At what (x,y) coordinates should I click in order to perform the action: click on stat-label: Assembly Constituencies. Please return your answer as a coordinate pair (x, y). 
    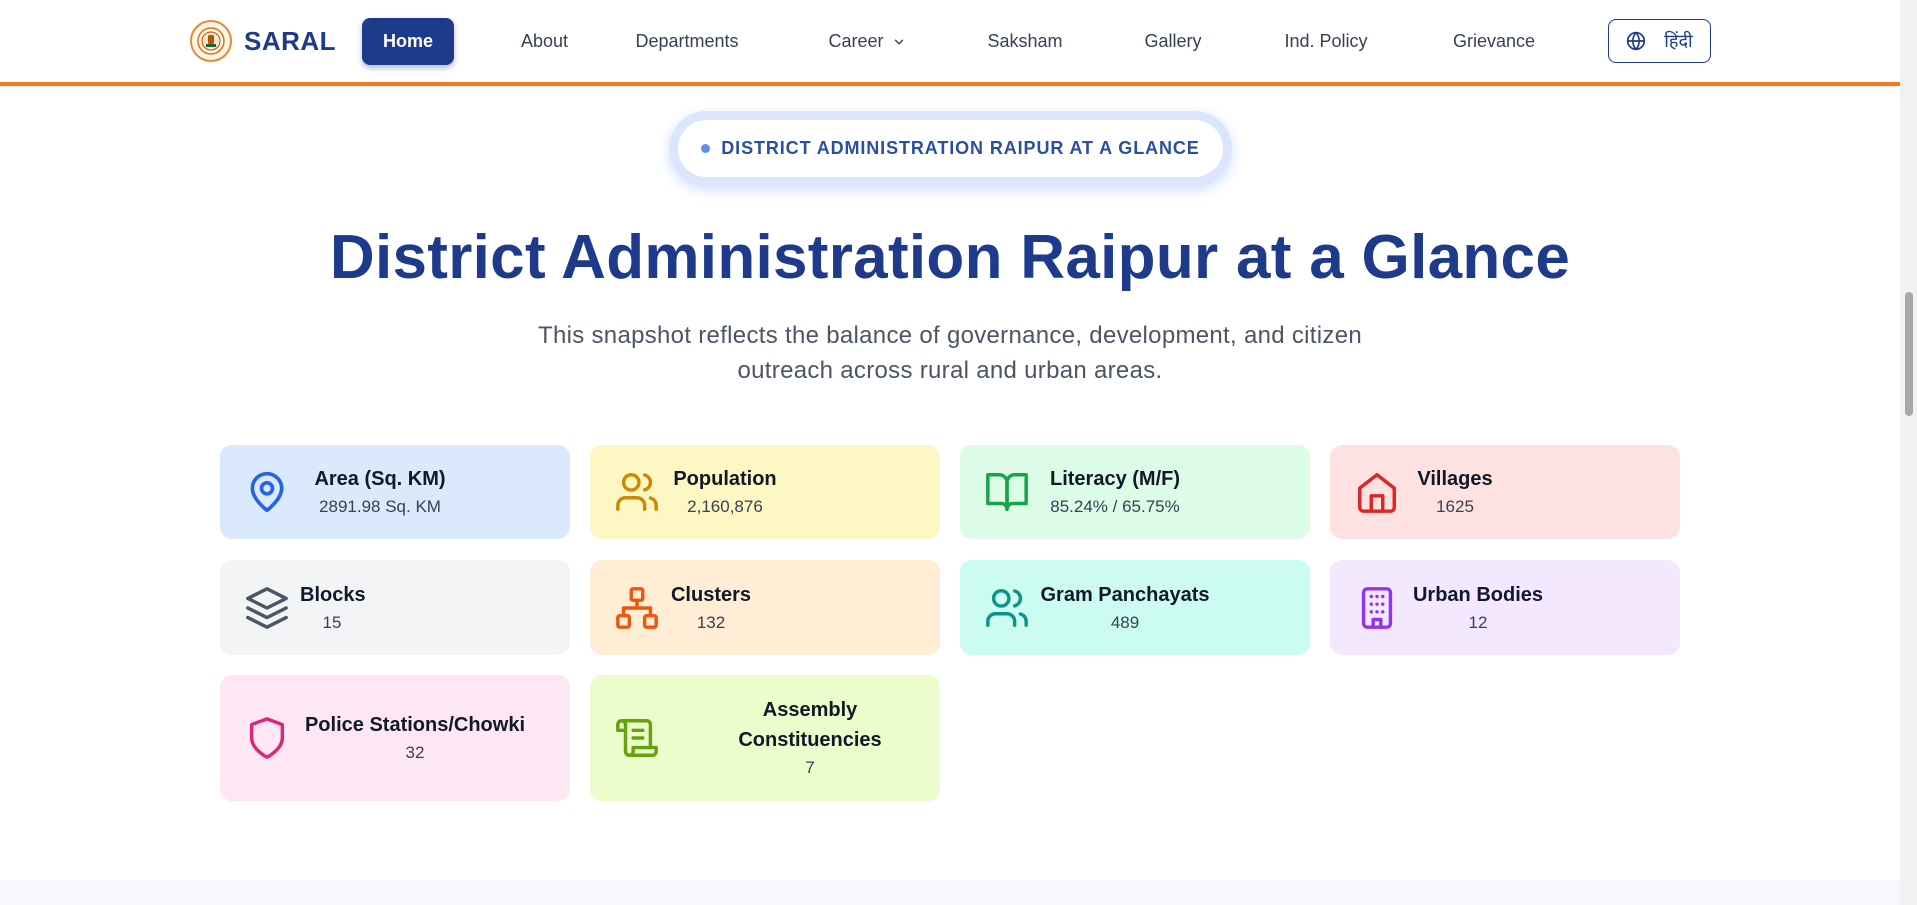
    Looking at the image, I should click on (810, 725).